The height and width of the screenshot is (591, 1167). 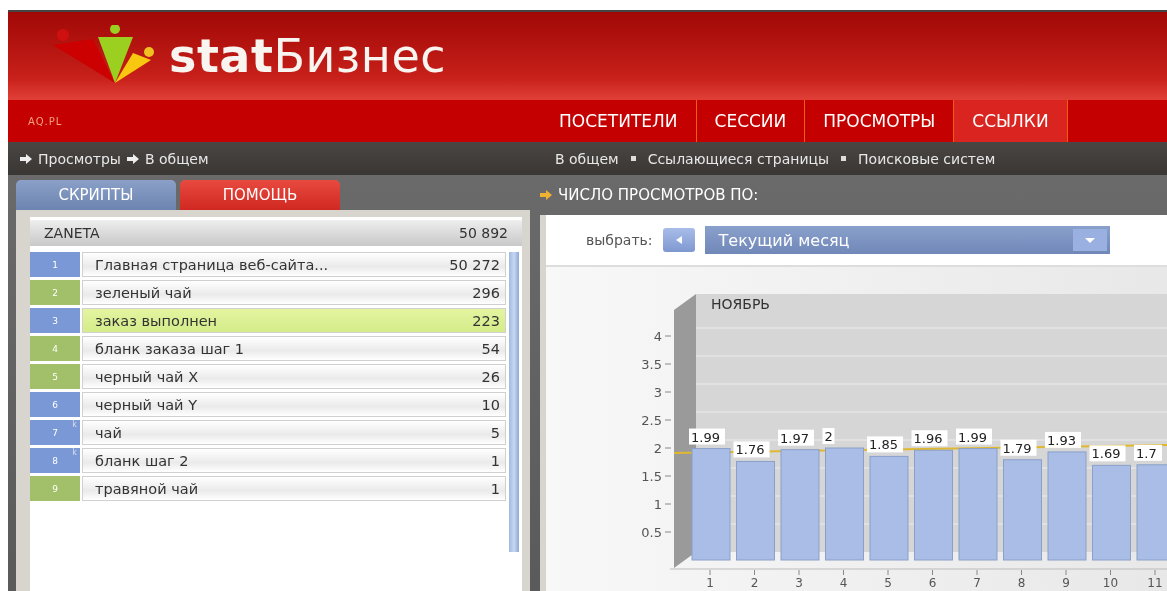 I want to click on x-tick-label: 1, so click(x=710, y=583).